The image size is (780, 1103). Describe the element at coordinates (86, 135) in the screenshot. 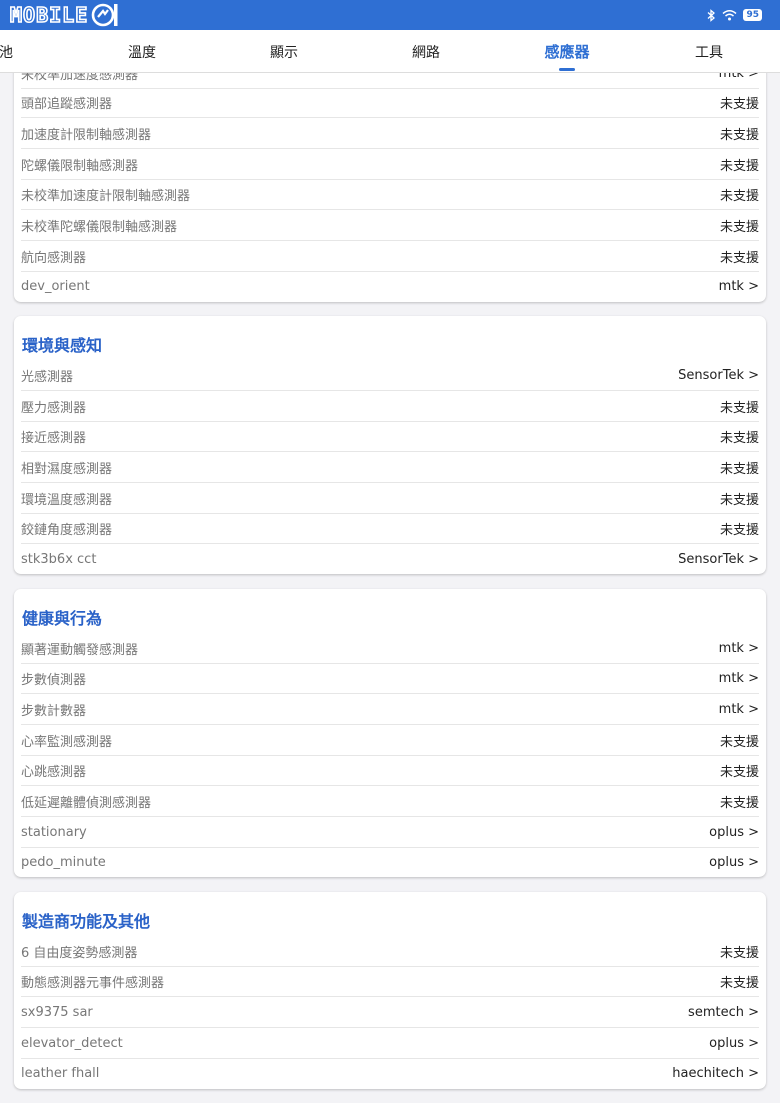

I see `row-label: 加速度計限制軸感測器` at that location.